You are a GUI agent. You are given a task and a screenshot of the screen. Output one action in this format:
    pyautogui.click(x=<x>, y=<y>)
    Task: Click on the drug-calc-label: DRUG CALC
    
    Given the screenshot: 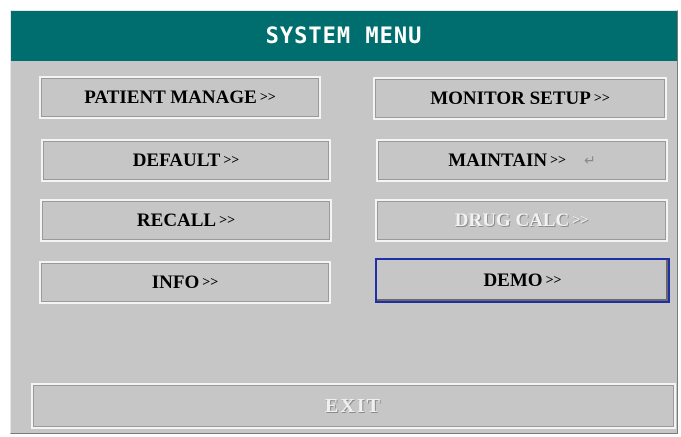 What is the action you would take?
    pyautogui.click(x=512, y=220)
    